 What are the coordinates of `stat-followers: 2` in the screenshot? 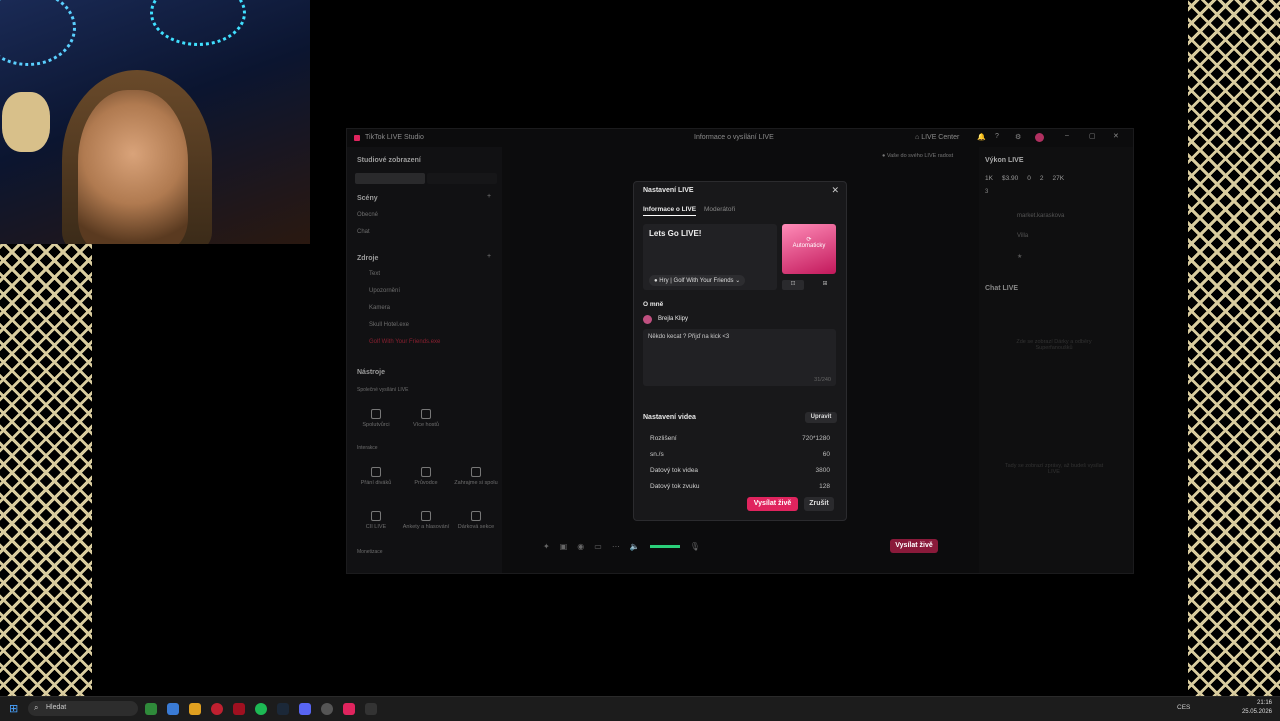 It's located at (1041, 178).